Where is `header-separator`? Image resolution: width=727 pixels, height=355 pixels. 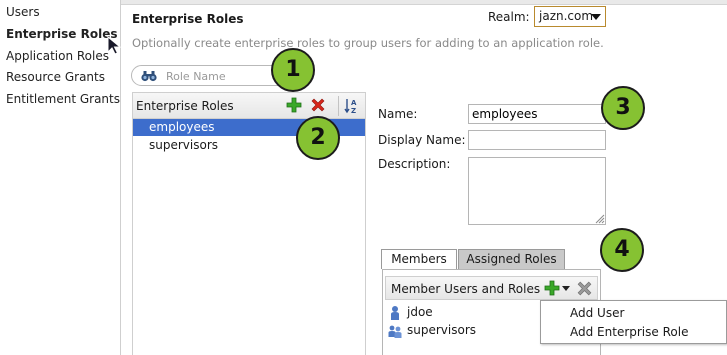 header-separator is located at coordinates (338, 106).